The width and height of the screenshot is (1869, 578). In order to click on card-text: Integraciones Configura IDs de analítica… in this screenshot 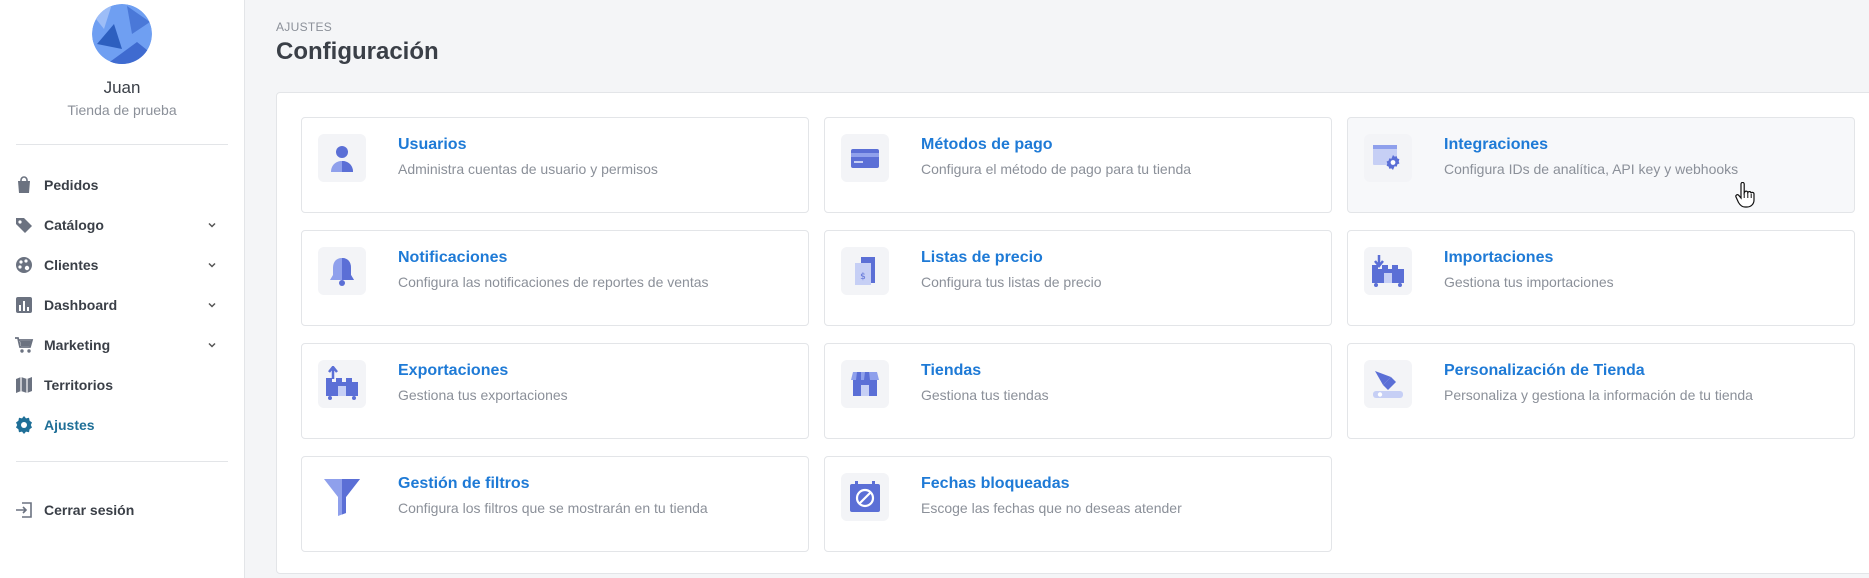, I will do `click(1591, 155)`.